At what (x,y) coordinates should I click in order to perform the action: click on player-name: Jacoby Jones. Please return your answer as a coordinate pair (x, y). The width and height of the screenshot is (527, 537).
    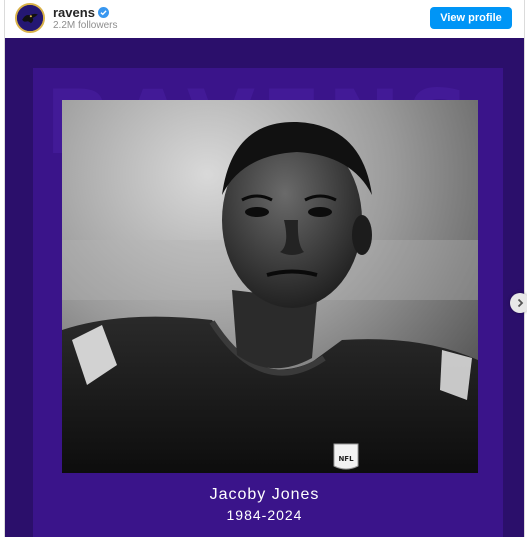
    Looking at the image, I should click on (264, 494).